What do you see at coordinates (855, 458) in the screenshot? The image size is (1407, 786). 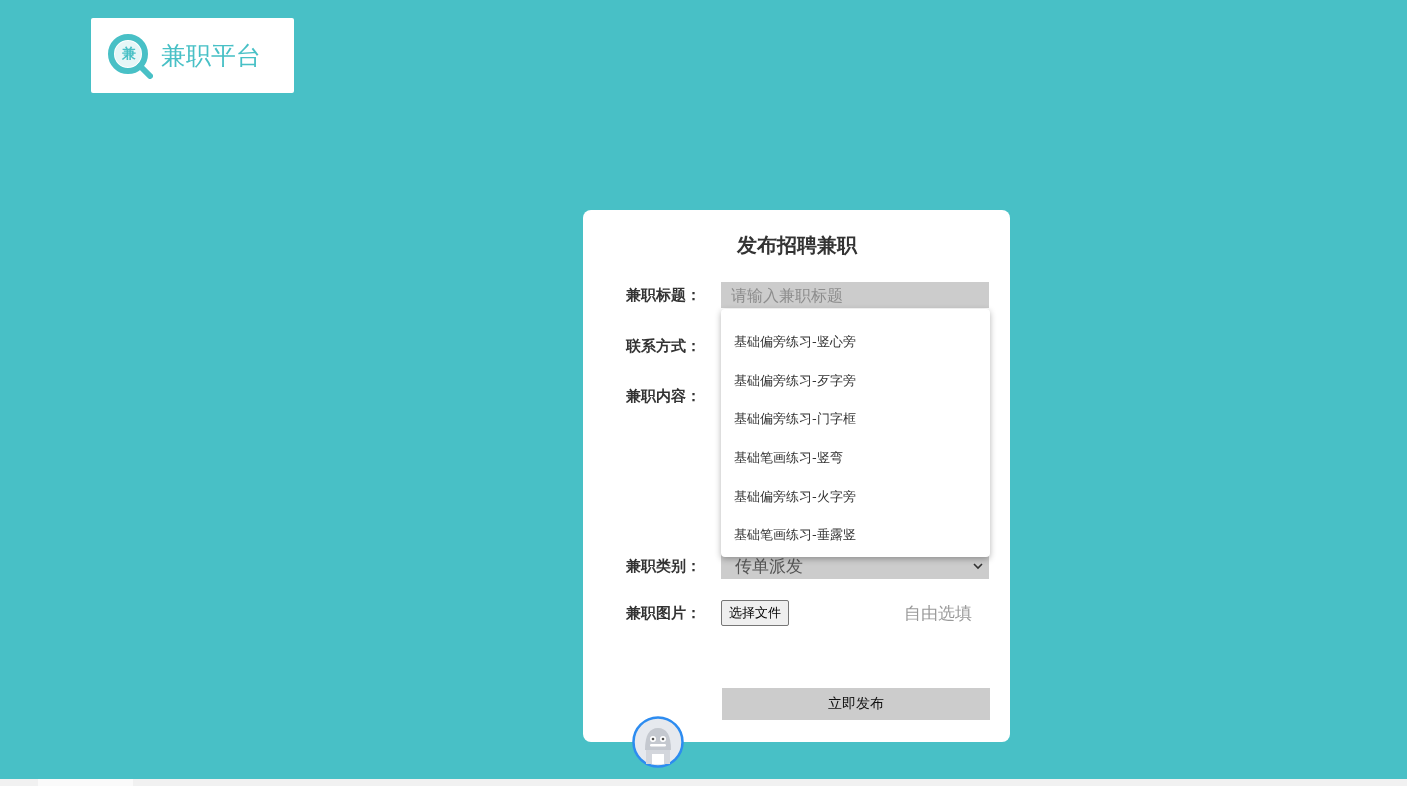 I see `suggestion-item: 基础笔画练习-竖弯` at bounding box center [855, 458].